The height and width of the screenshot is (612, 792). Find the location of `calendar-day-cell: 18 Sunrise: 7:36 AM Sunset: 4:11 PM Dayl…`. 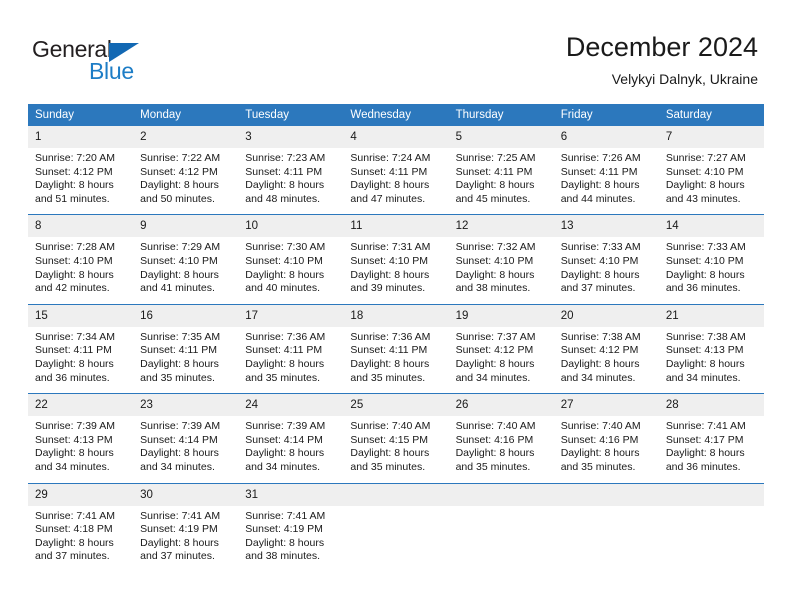

calendar-day-cell: 18 Sunrise: 7:36 AM Sunset: 4:11 PM Dayl… is located at coordinates (396, 348).